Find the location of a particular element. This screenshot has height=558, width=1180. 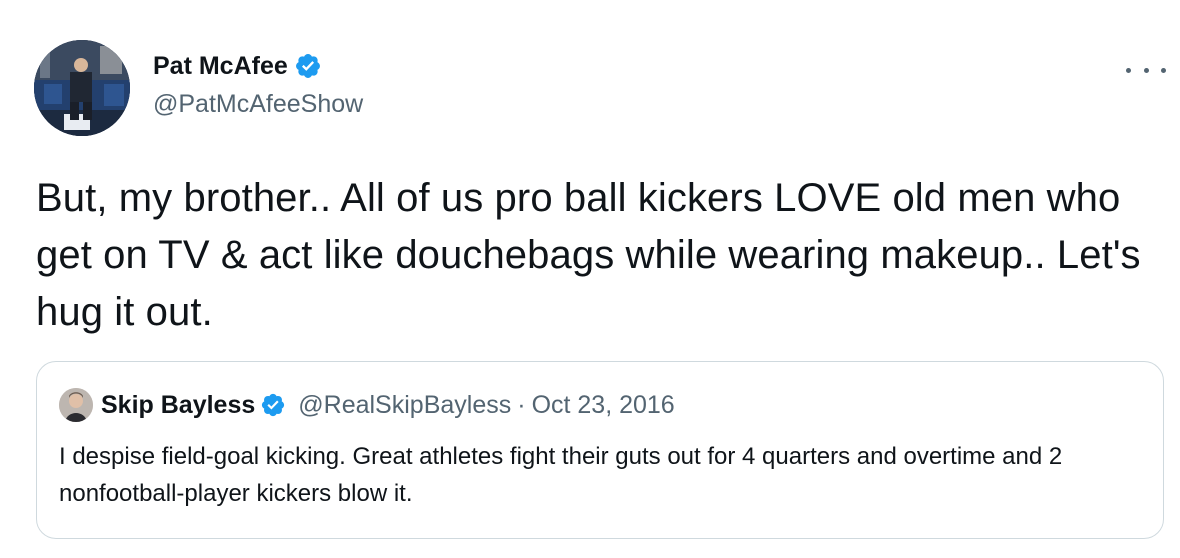

quoted-author-avatar is located at coordinates (76, 405).